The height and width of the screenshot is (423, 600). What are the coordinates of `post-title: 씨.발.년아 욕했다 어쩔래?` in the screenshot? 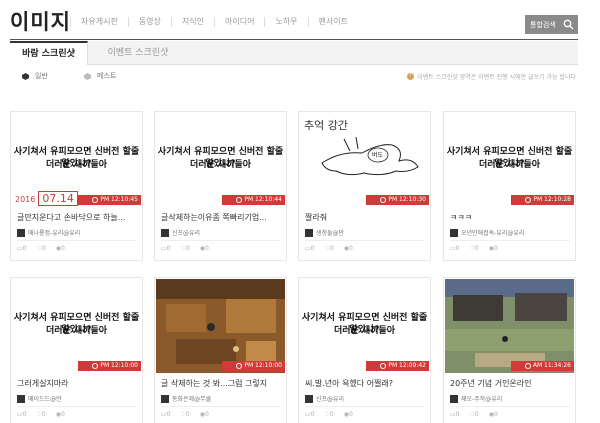 It's located at (365, 383).